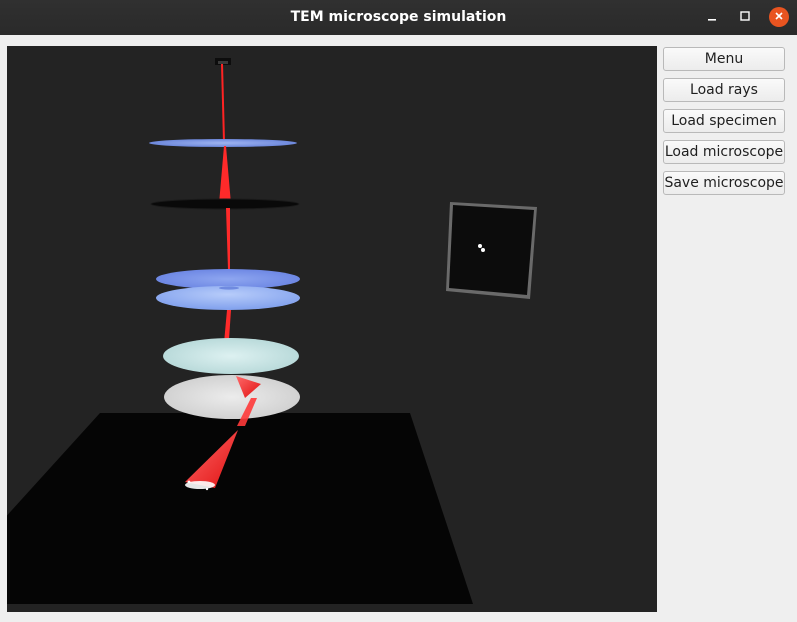 The width and height of the screenshot is (797, 622). I want to click on objective-lens-lower, so click(228, 298).